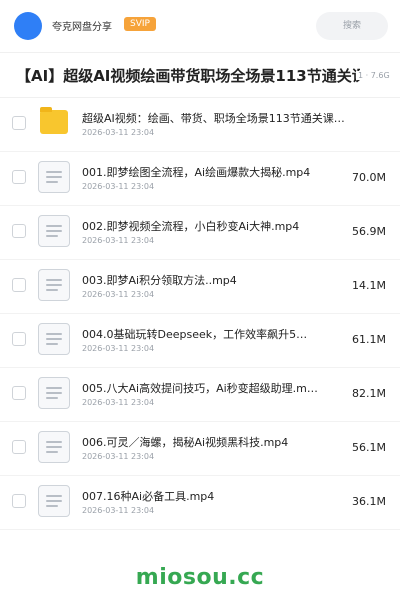 This screenshot has height=600, width=400. Describe the element at coordinates (140, 24) in the screenshot. I see `svip-badge: SVIP` at that location.